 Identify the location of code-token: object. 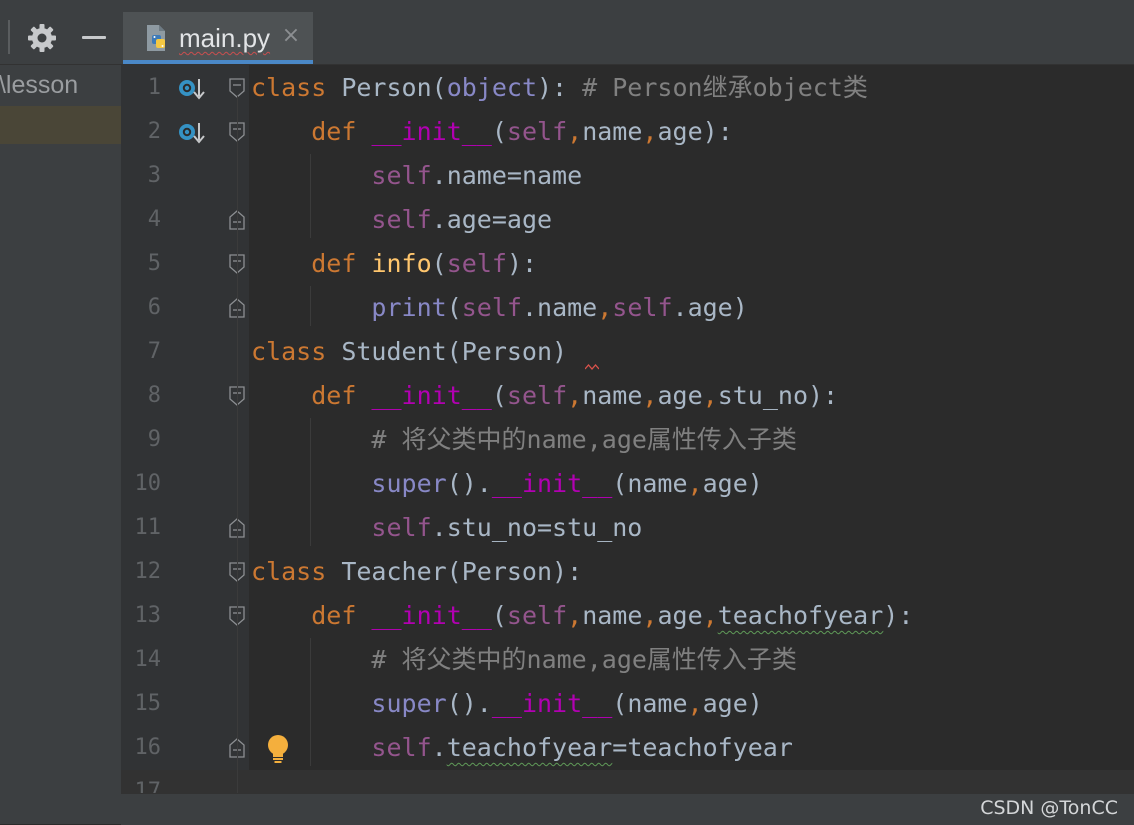
(491, 87).